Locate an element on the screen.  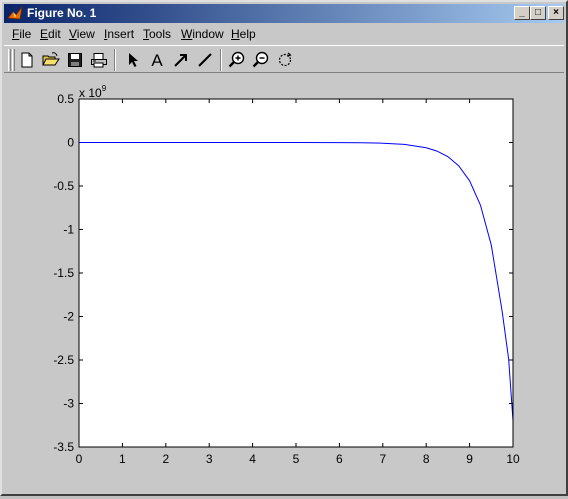
y-tick-label: -1 is located at coordinates (68, 230).